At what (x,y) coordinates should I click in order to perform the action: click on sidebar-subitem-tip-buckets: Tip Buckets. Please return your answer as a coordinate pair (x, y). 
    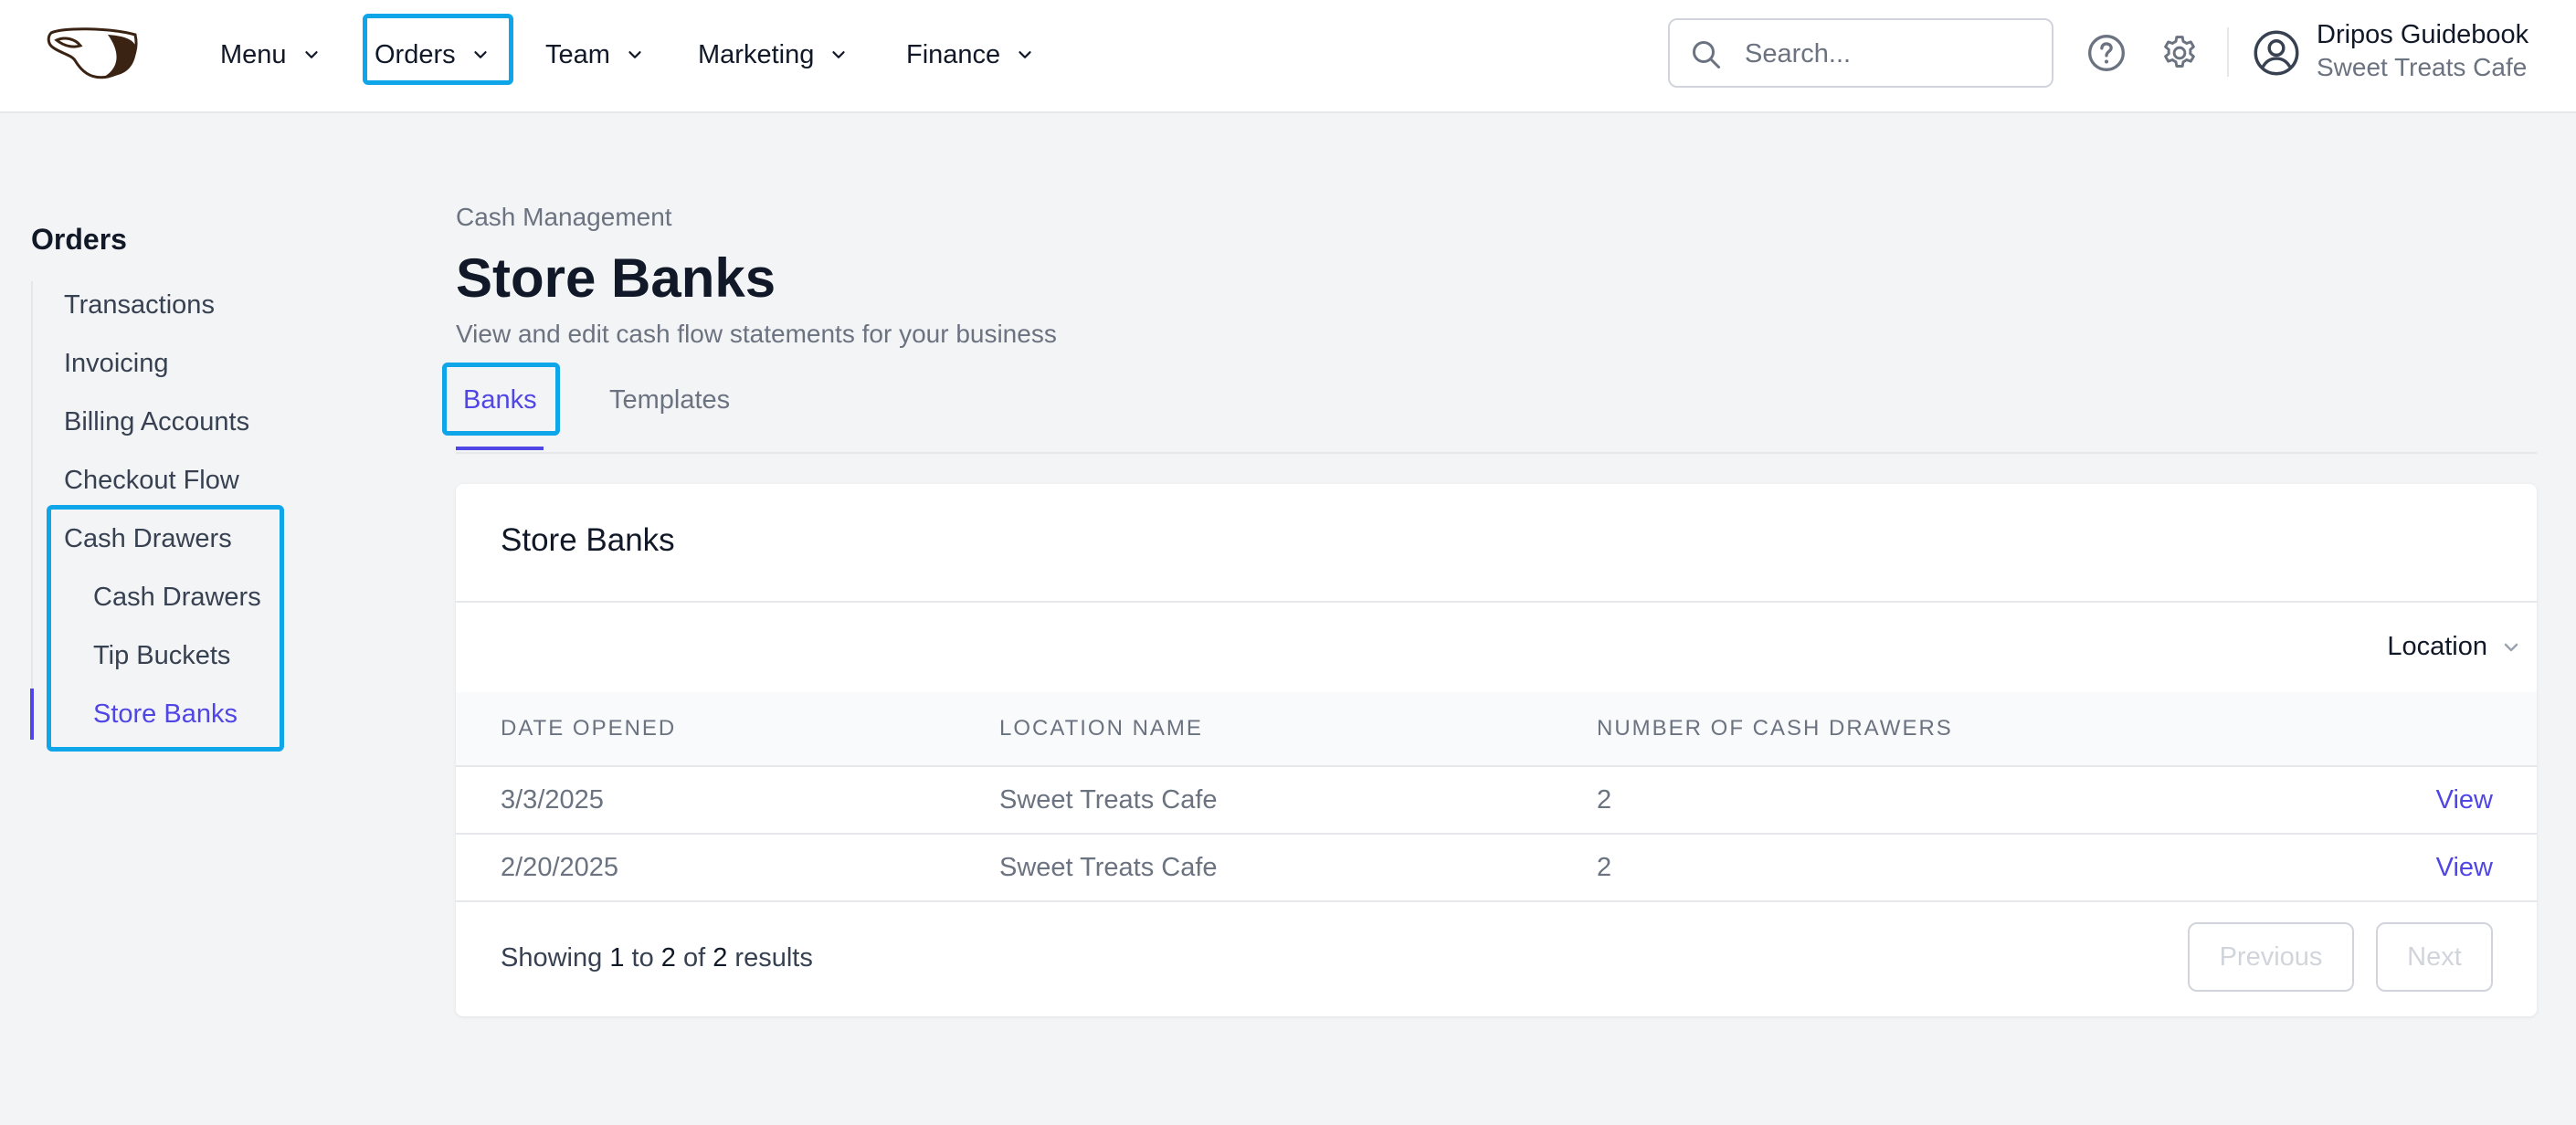
    Looking at the image, I should click on (161, 656).